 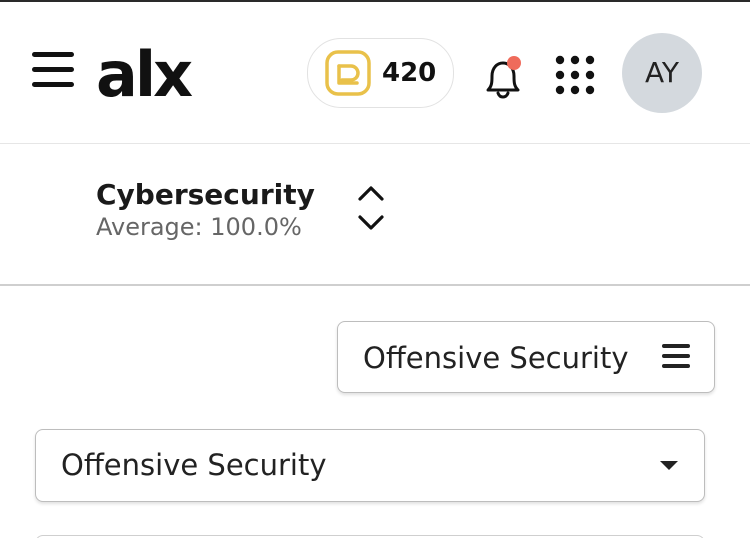 I want to click on coin-icon, so click(x=348, y=73).